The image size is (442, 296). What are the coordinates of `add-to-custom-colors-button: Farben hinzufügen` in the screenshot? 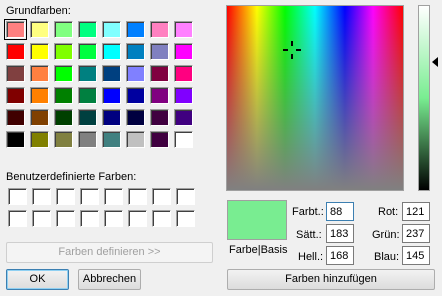 It's located at (331, 279).